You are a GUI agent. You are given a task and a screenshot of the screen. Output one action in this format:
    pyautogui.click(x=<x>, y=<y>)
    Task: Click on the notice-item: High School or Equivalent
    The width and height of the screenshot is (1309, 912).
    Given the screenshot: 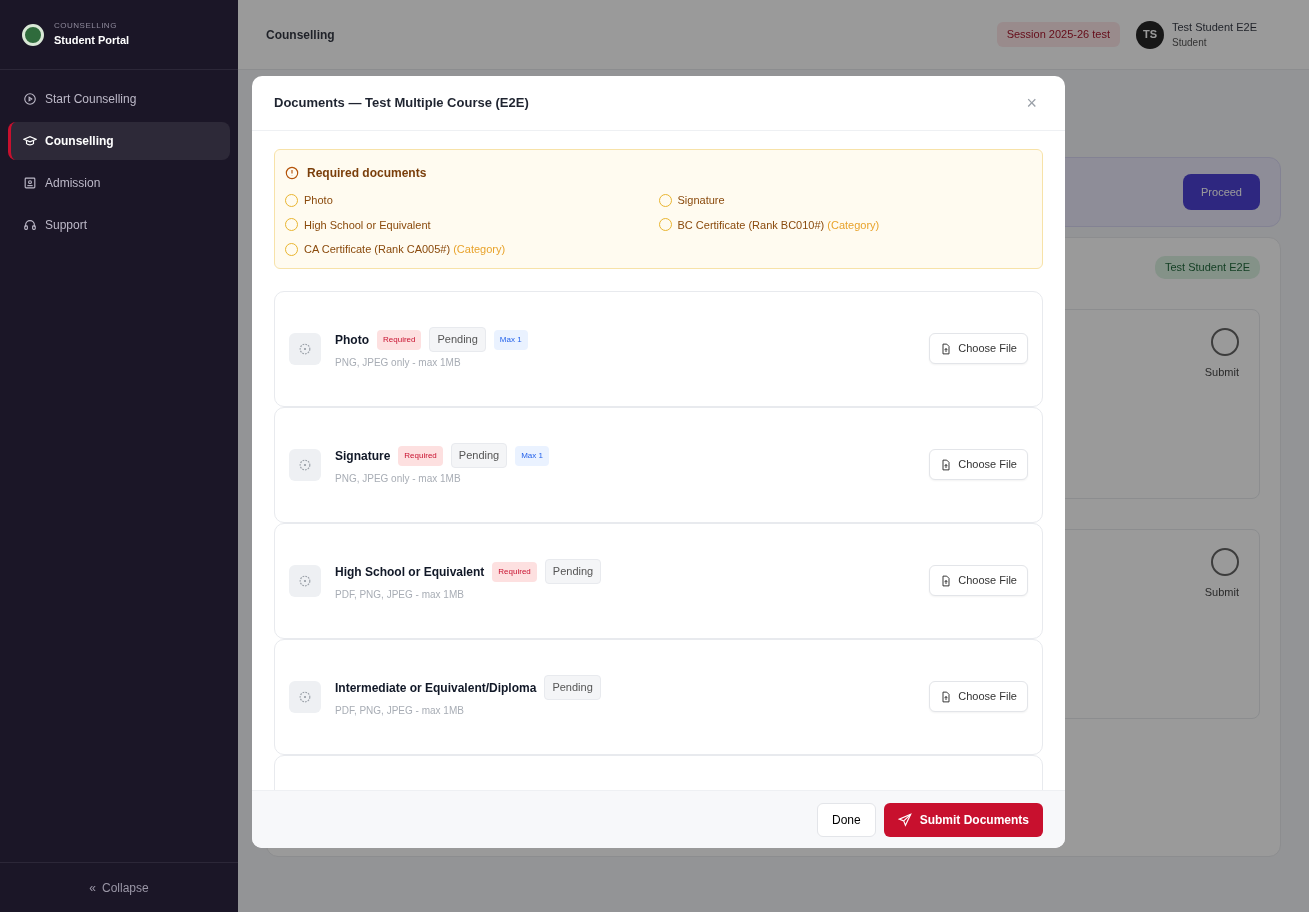 What is the action you would take?
    pyautogui.click(x=367, y=225)
    